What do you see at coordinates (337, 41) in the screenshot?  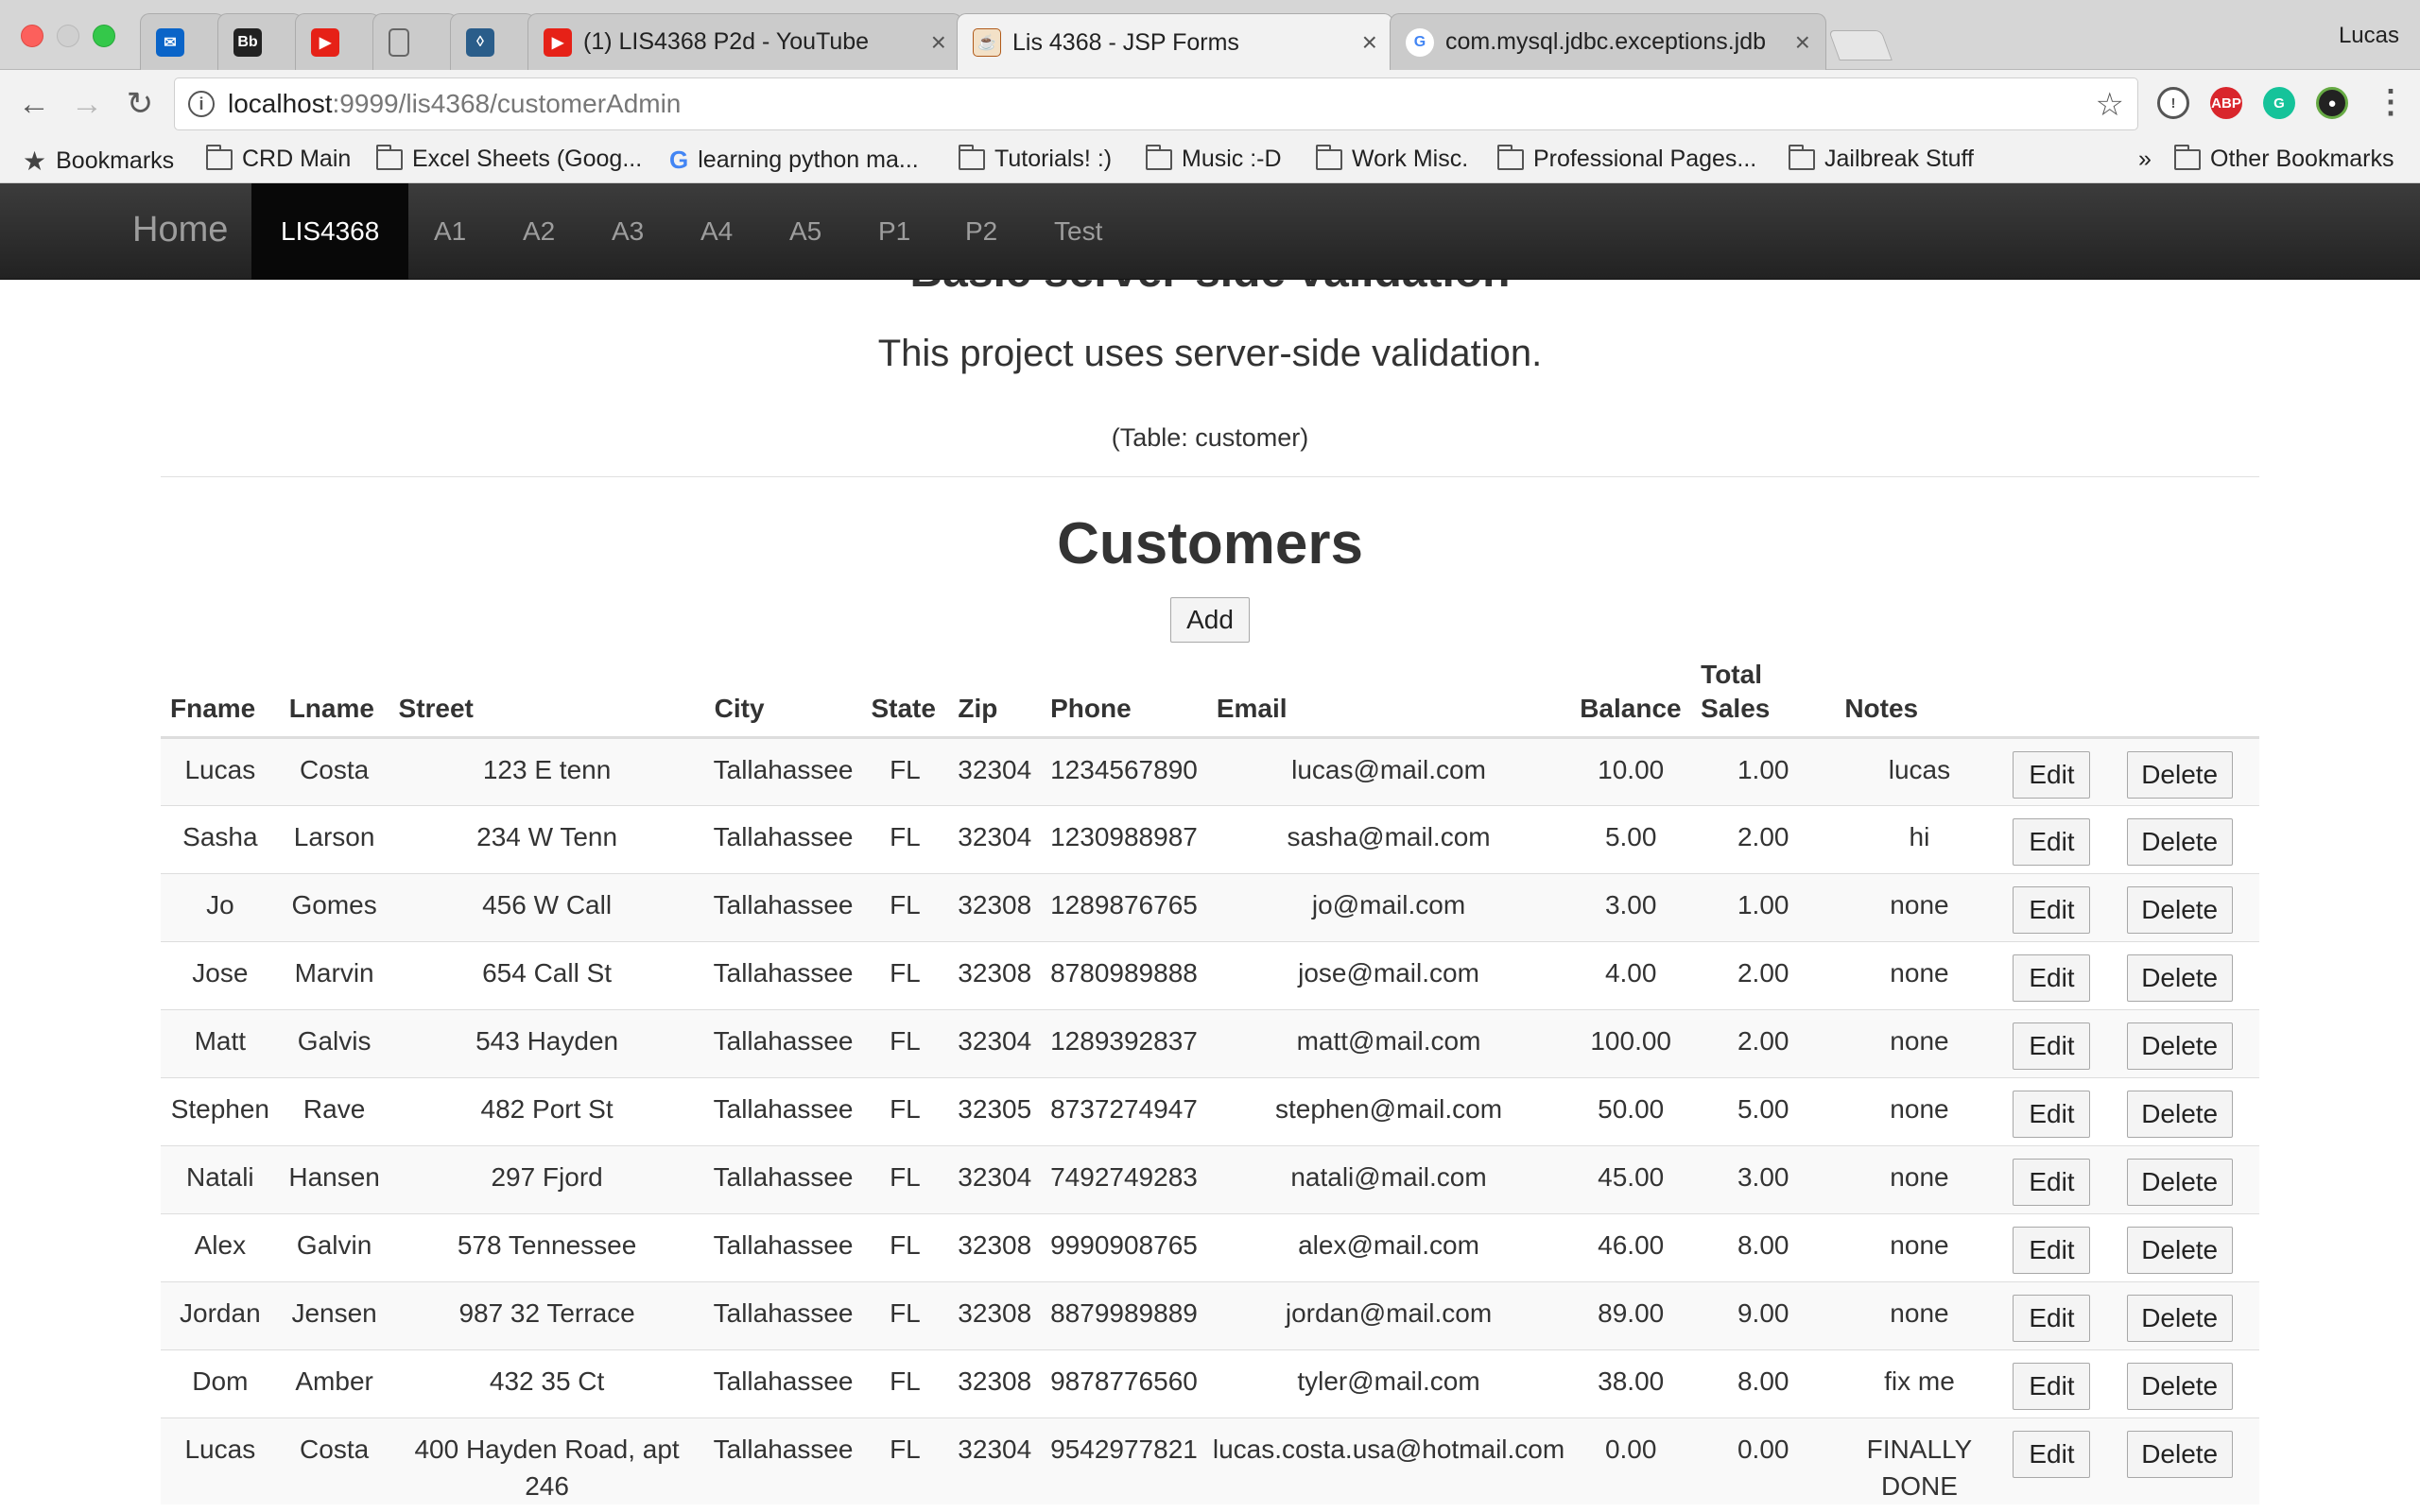 I see `browser-tab-youtube: ▶` at bounding box center [337, 41].